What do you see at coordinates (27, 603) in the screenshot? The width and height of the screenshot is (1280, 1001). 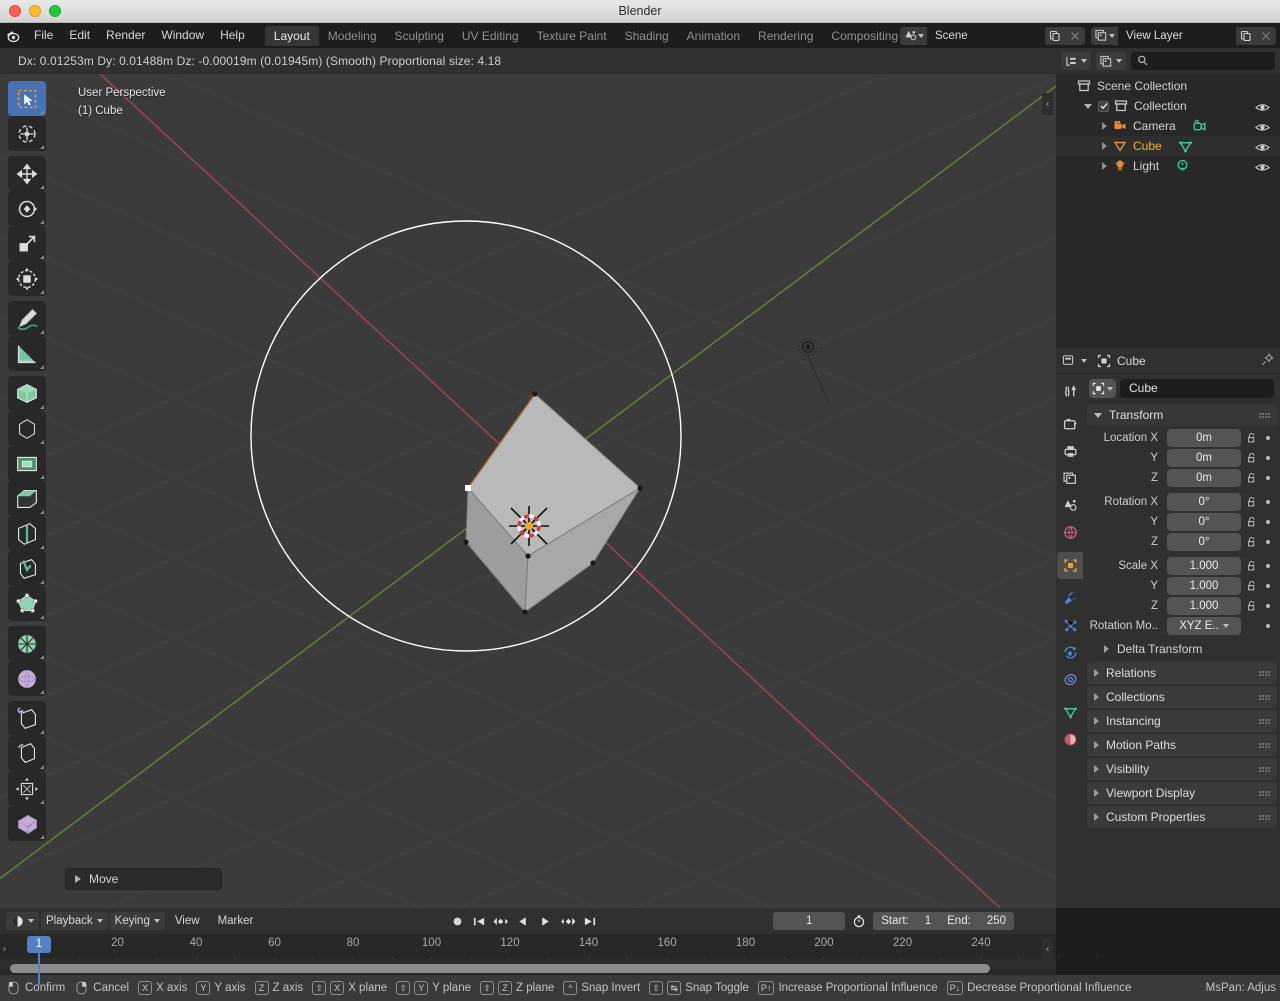 I see `poly-build-tool` at bounding box center [27, 603].